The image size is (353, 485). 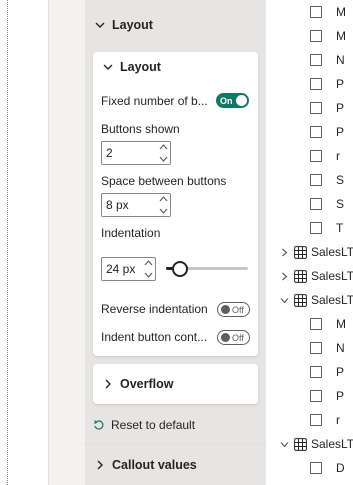 I want to click on indentation-input: 24 px, so click(x=128, y=269).